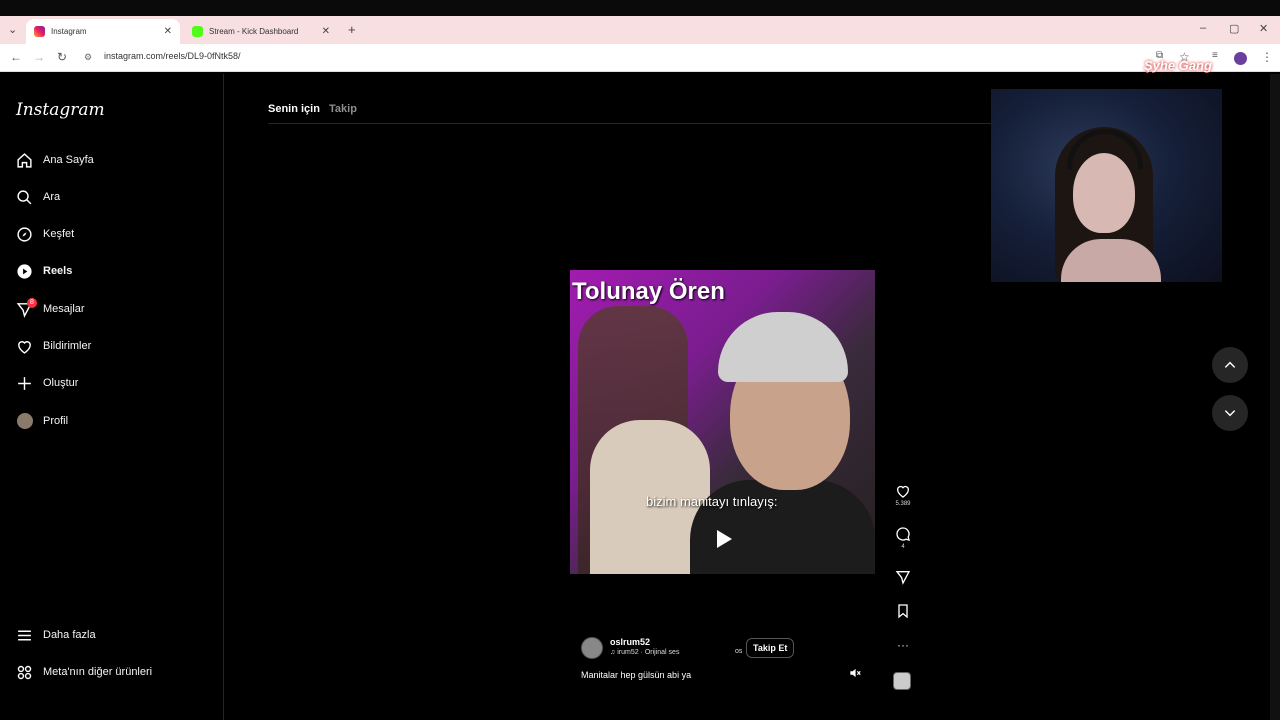 This screenshot has width=1280, height=720. What do you see at coordinates (636, 675) in the screenshot?
I see `reel-description: Manitalar hep gülsün abi ya` at bounding box center [636, 675].